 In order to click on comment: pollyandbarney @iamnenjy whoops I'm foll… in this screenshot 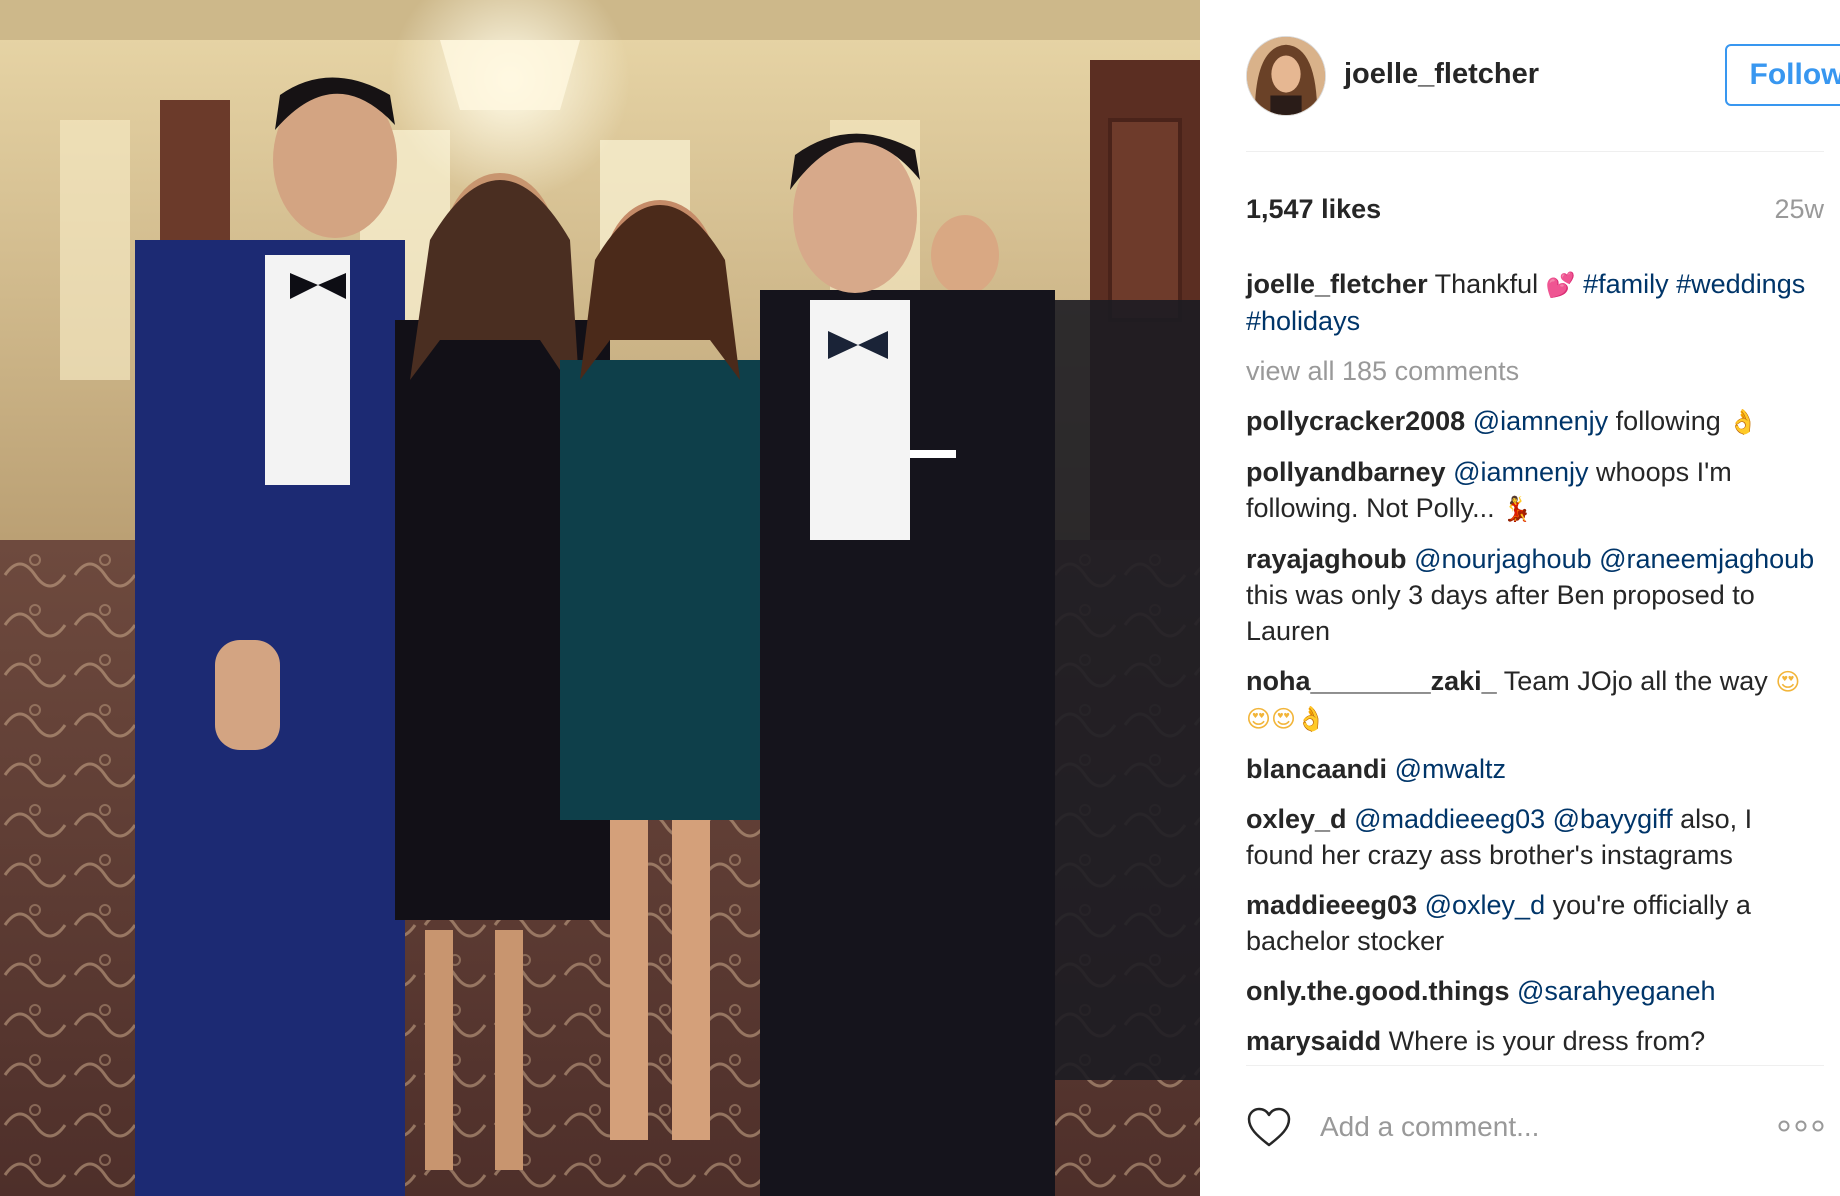, I will do `click(1535, 490)`.